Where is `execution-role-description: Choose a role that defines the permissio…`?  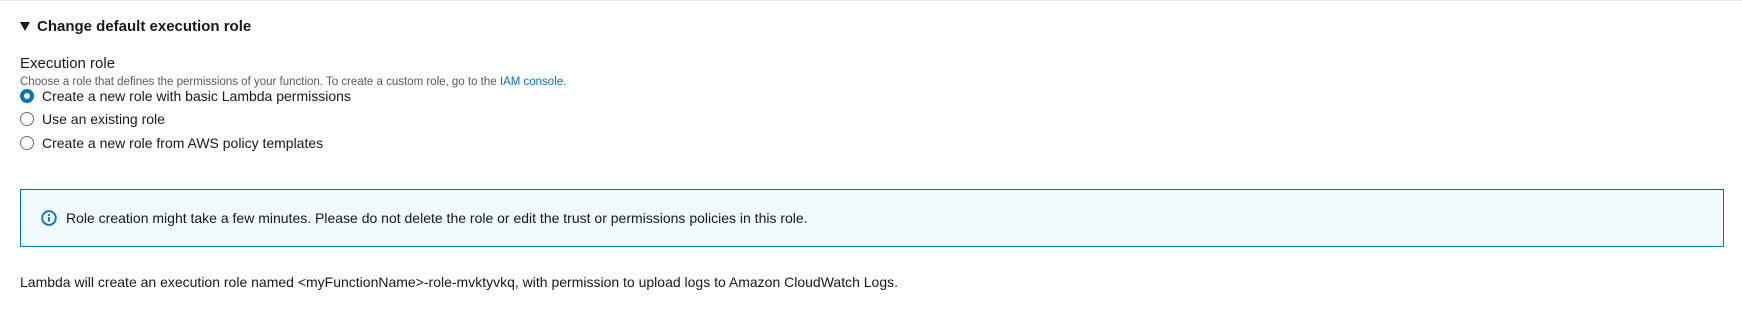 execution-role-description: Choose a role that defines the permissio… is located at coordinates (293, 82).